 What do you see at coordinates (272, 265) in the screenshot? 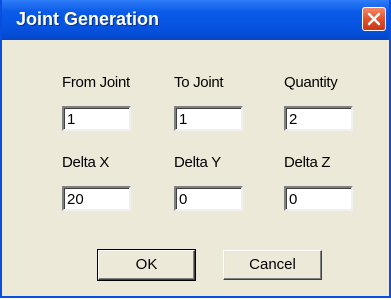
I see `cancel-button: Cancel` at bounding box center [272, 265].